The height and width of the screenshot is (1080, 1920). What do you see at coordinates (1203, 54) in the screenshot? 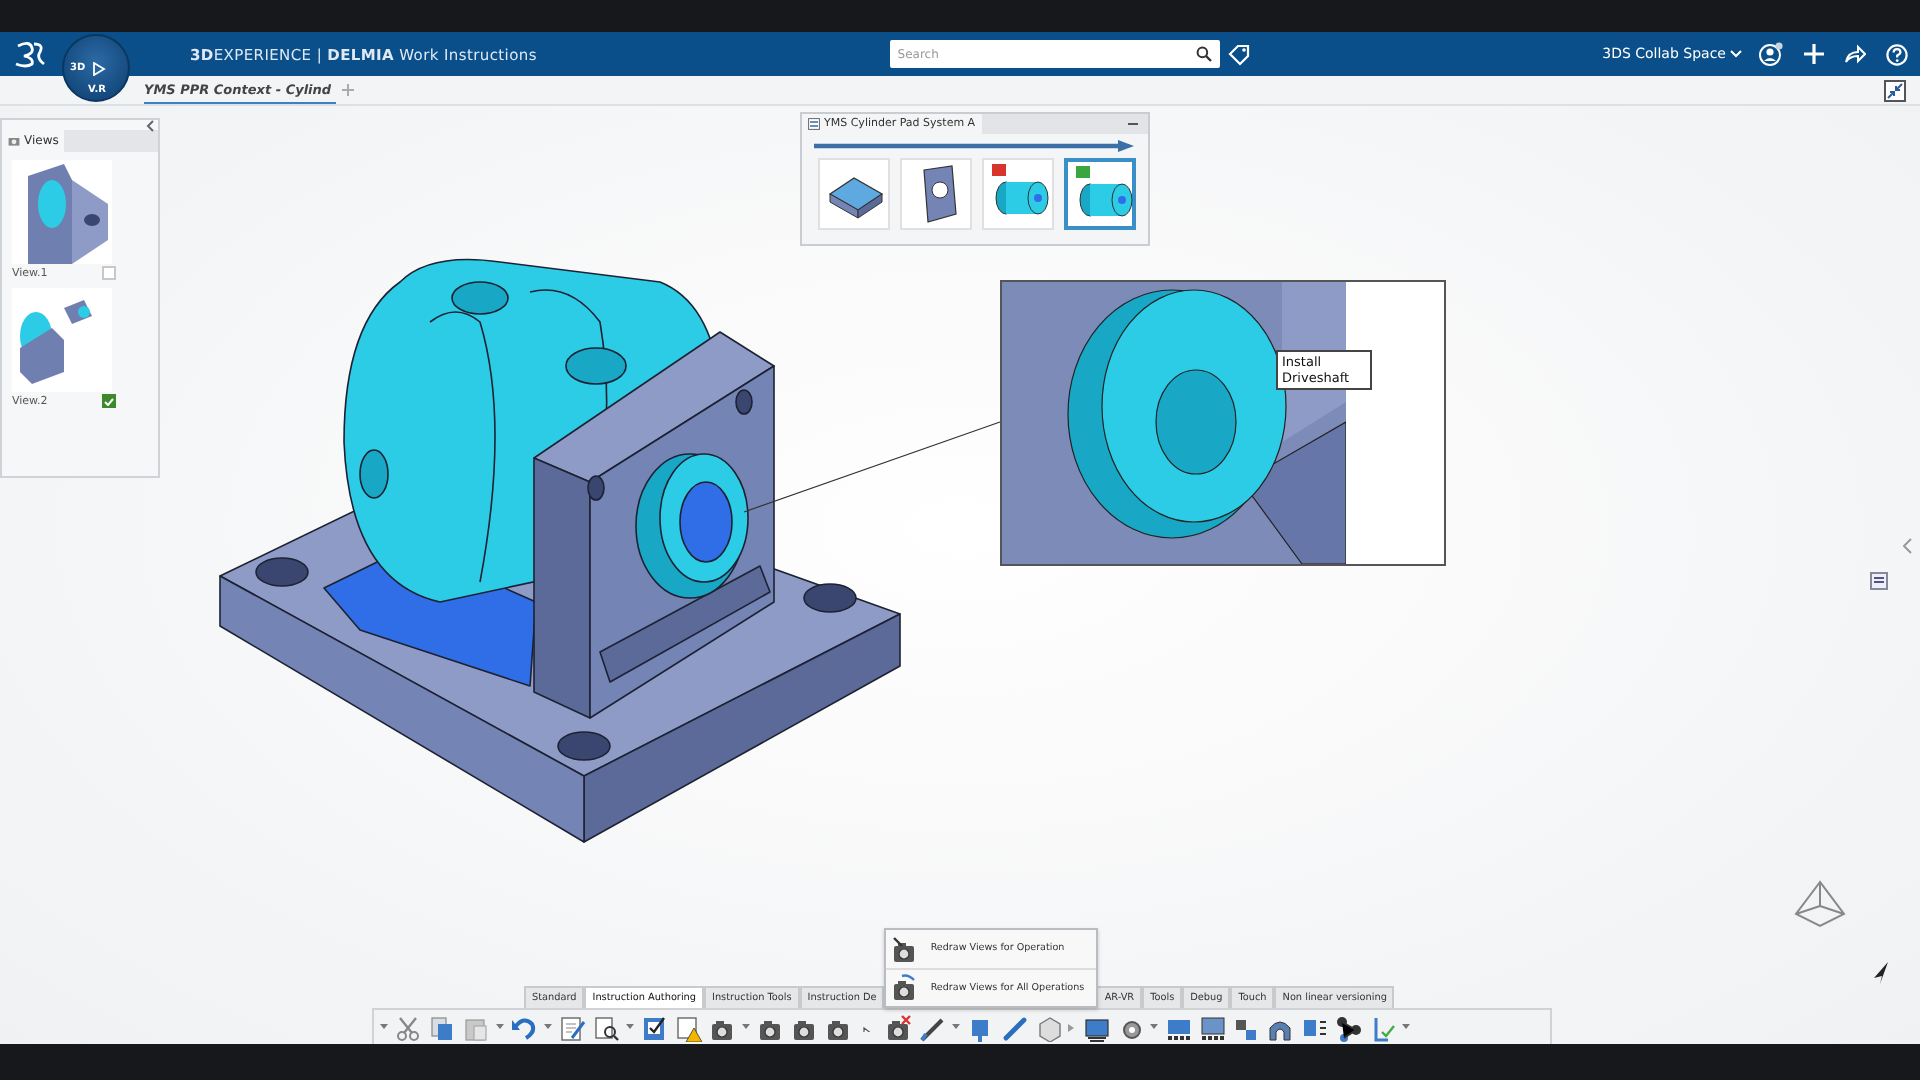
I see `search-icon` at bounding box center [1203, 54].